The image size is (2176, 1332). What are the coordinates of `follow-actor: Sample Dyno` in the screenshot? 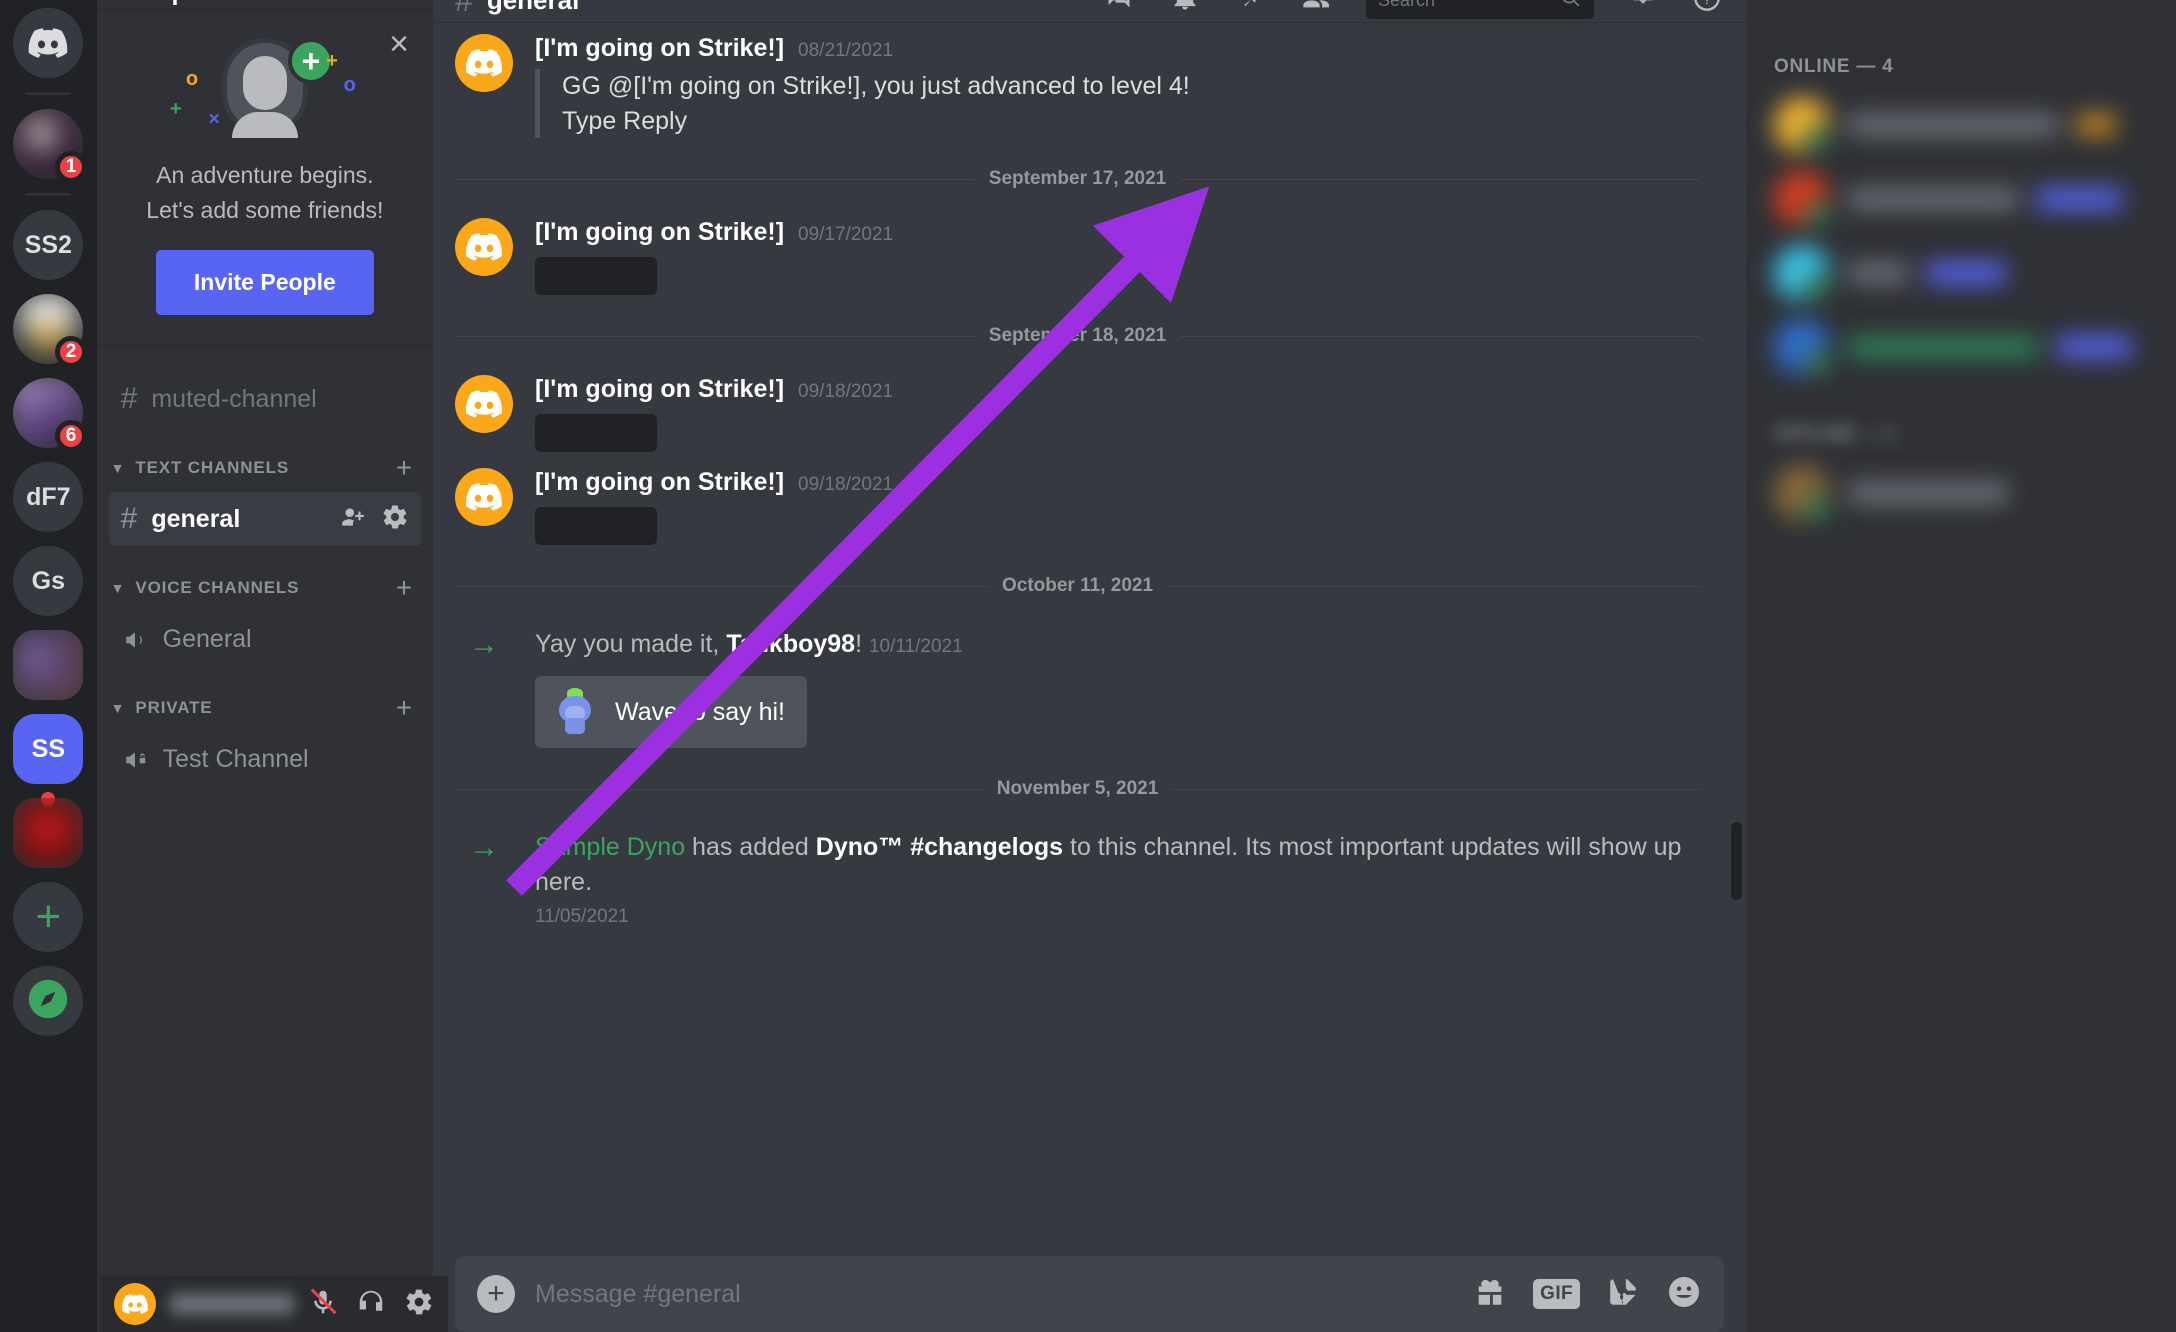 It's located at (610, 847).